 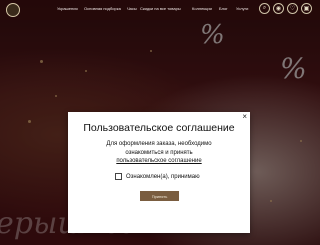 What do you see at coordinates (102, 8) in the screenshot?
I see `nav-item: Основная подборка` at bounding box center [102, 8].